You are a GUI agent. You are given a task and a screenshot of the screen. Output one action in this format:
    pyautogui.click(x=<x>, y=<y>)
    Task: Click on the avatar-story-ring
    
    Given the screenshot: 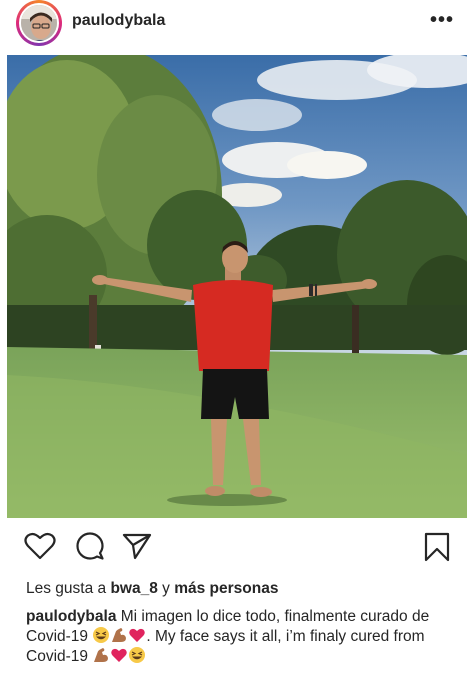 What is the action you would take?
    pyautogui.click(x=39, y=23)
    